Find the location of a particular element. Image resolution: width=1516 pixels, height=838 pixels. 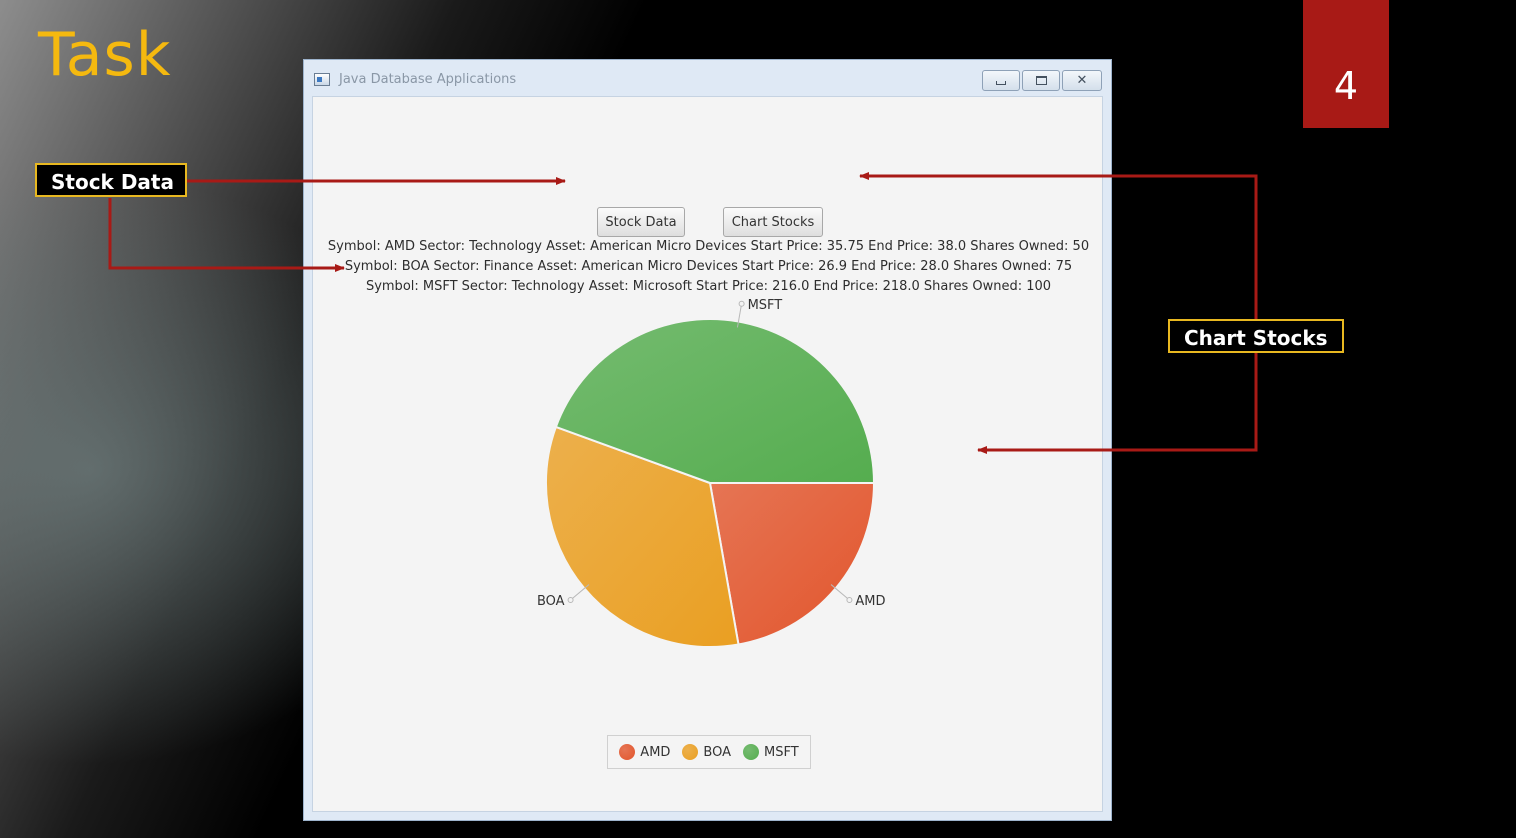

minimize-icon is located at coordinates (1001, 82).